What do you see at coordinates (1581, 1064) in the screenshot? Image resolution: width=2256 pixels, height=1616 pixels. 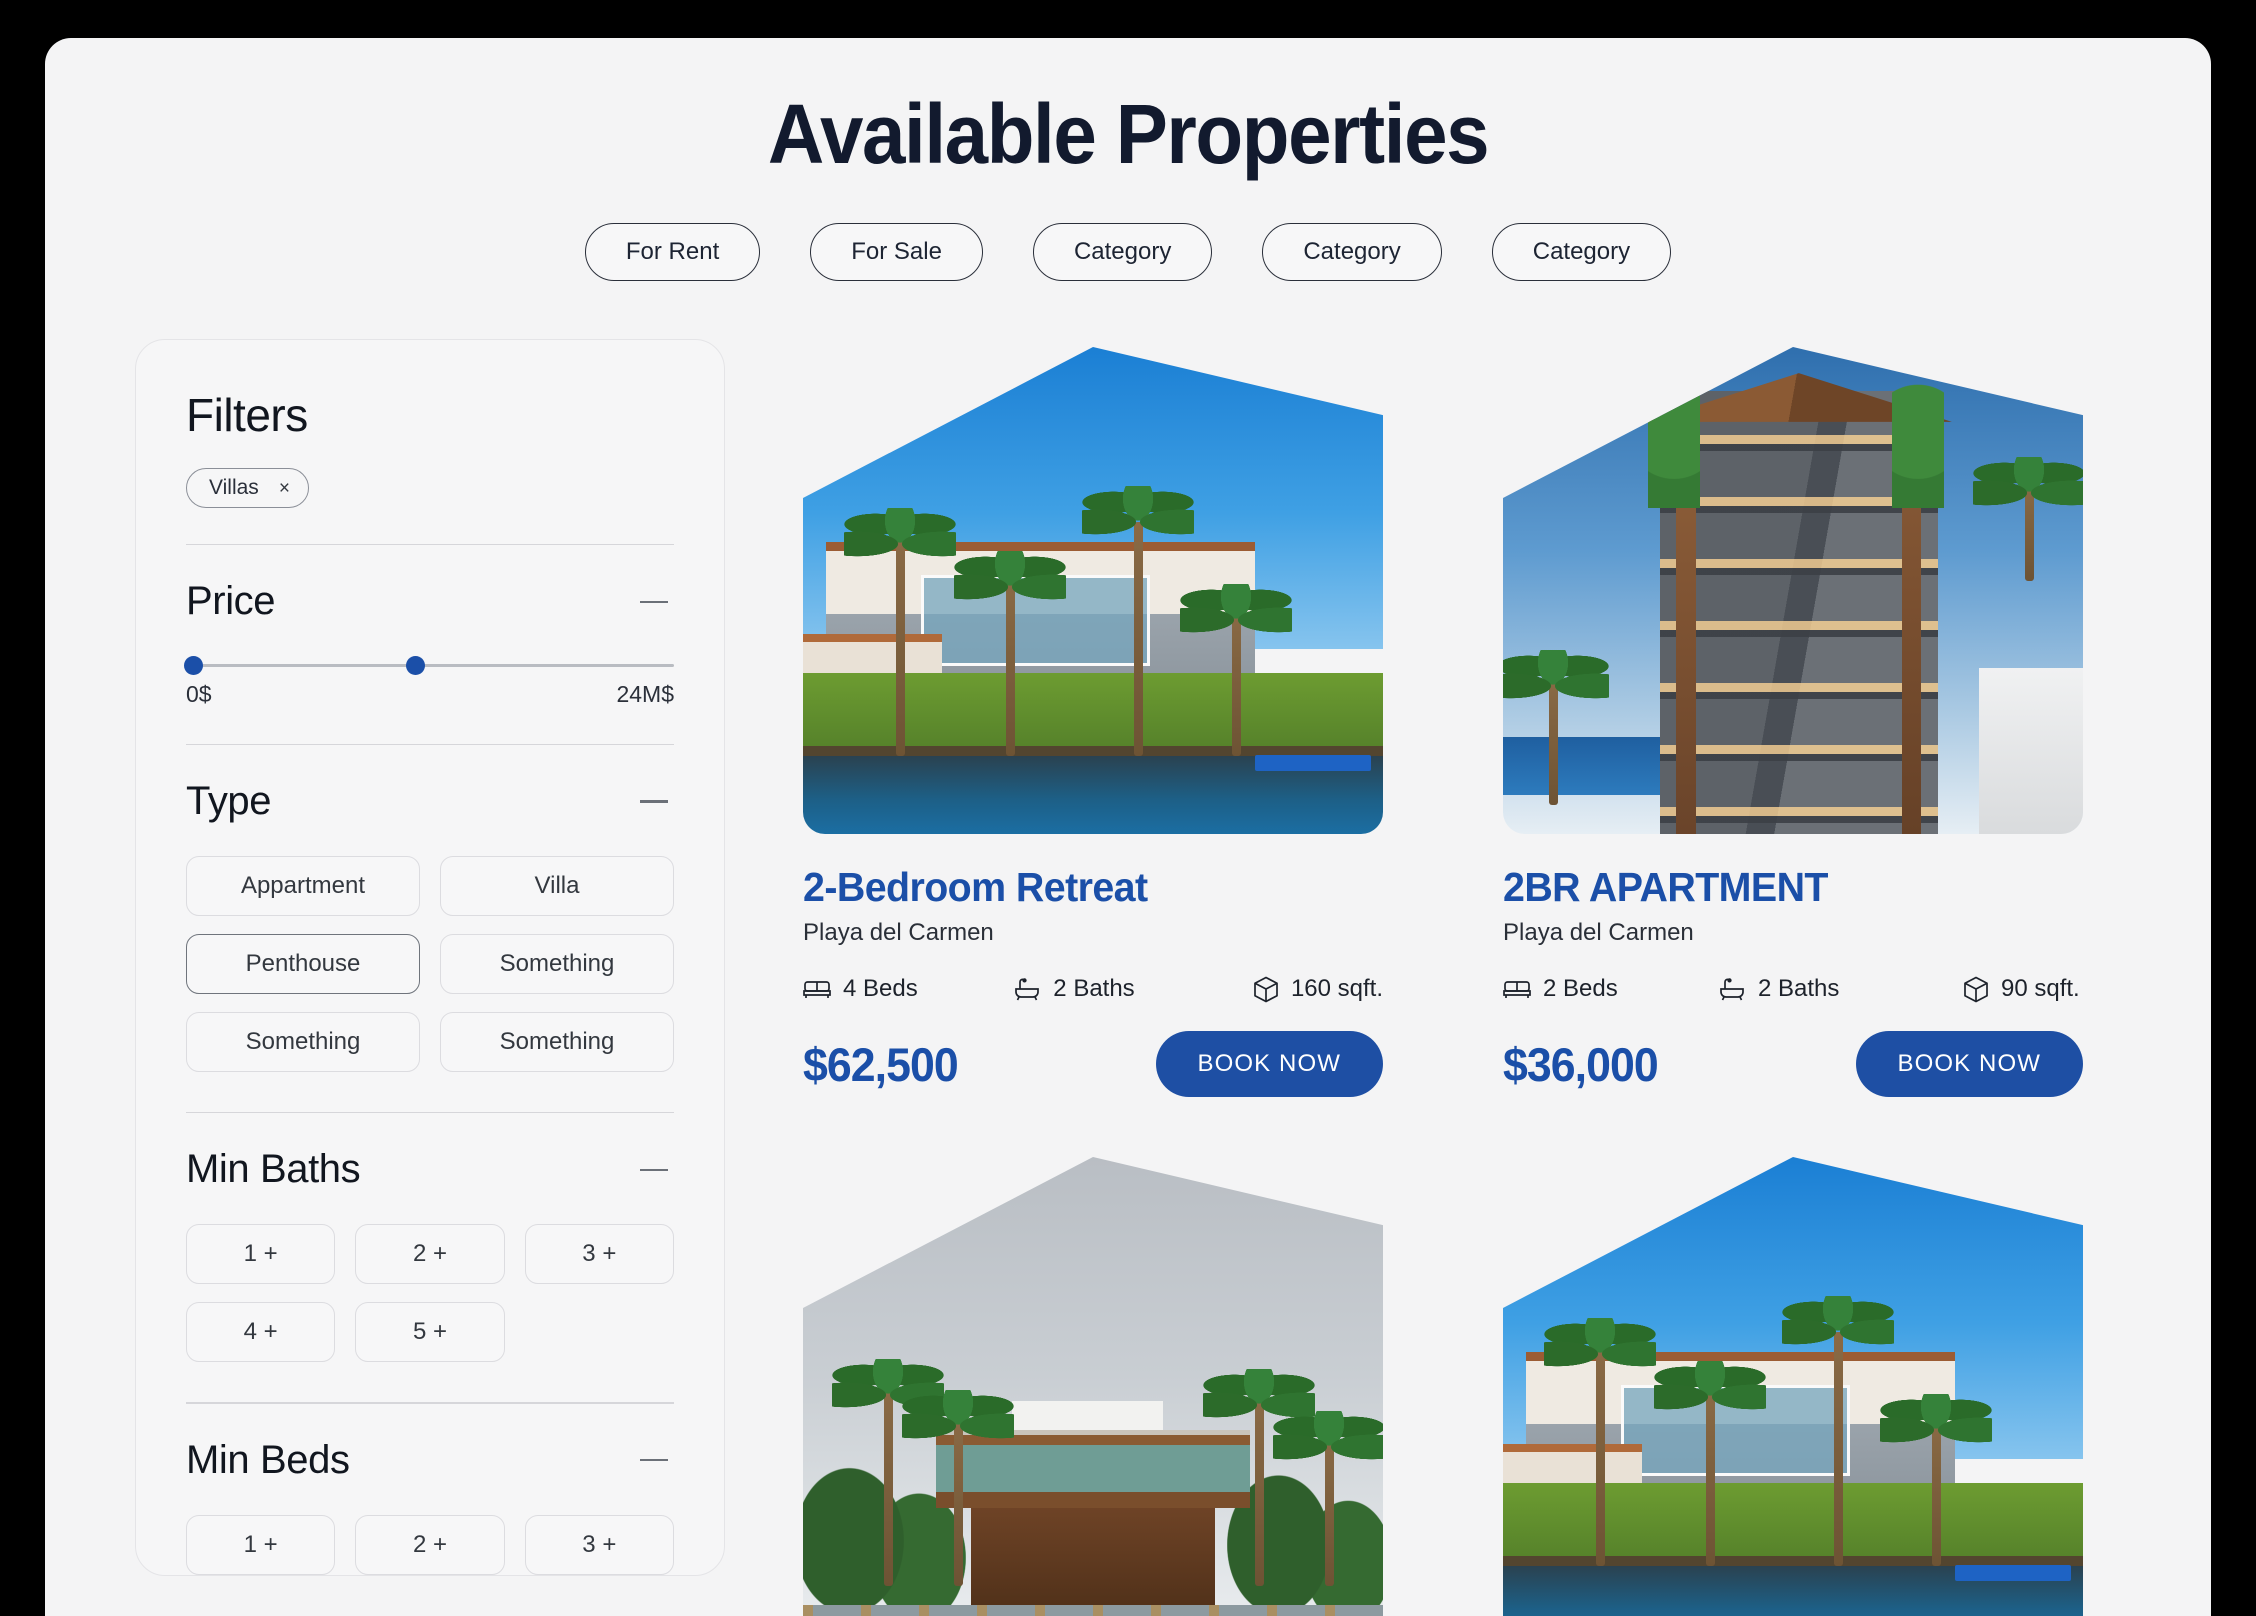 I see `property-price: $36,000` at bounding box center [1581, 1064].